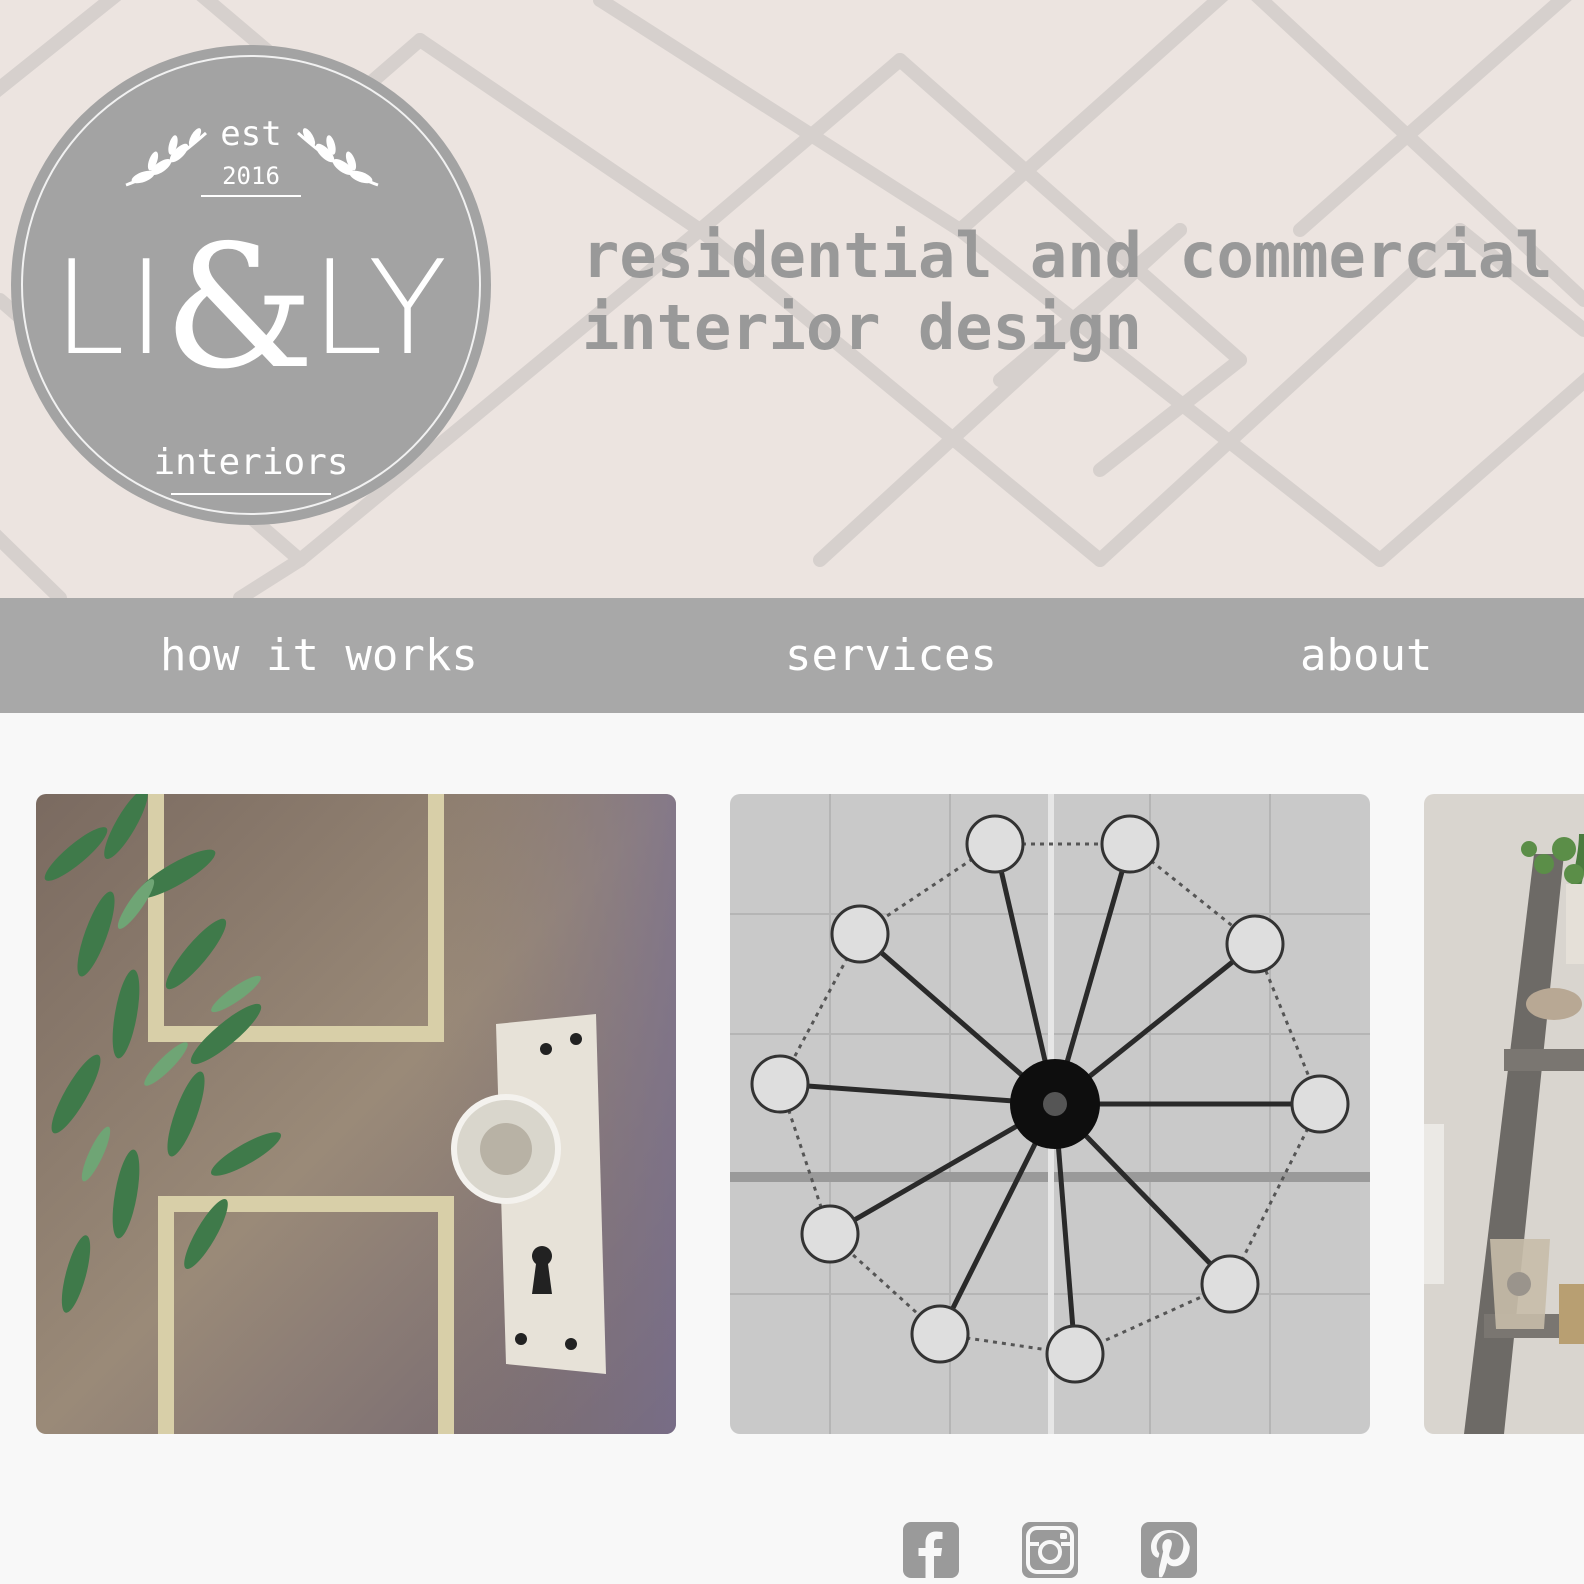 This screenshot has height=1584, width=1584. What do you see at coordinates (251, 134) in the screenshot?
I see `logo-est-text: est` at bounding box center [251, 134].